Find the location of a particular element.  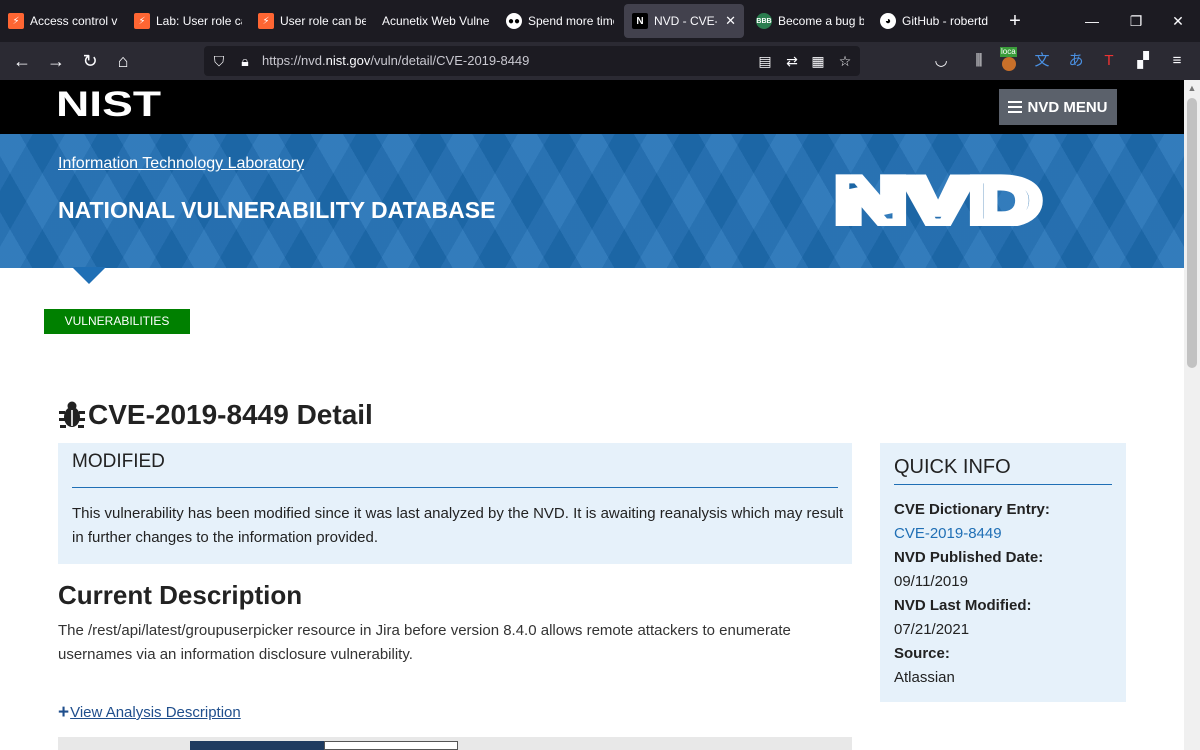

tab-access-control: ⚡ Access control vu is located at coordinates (63, 21).